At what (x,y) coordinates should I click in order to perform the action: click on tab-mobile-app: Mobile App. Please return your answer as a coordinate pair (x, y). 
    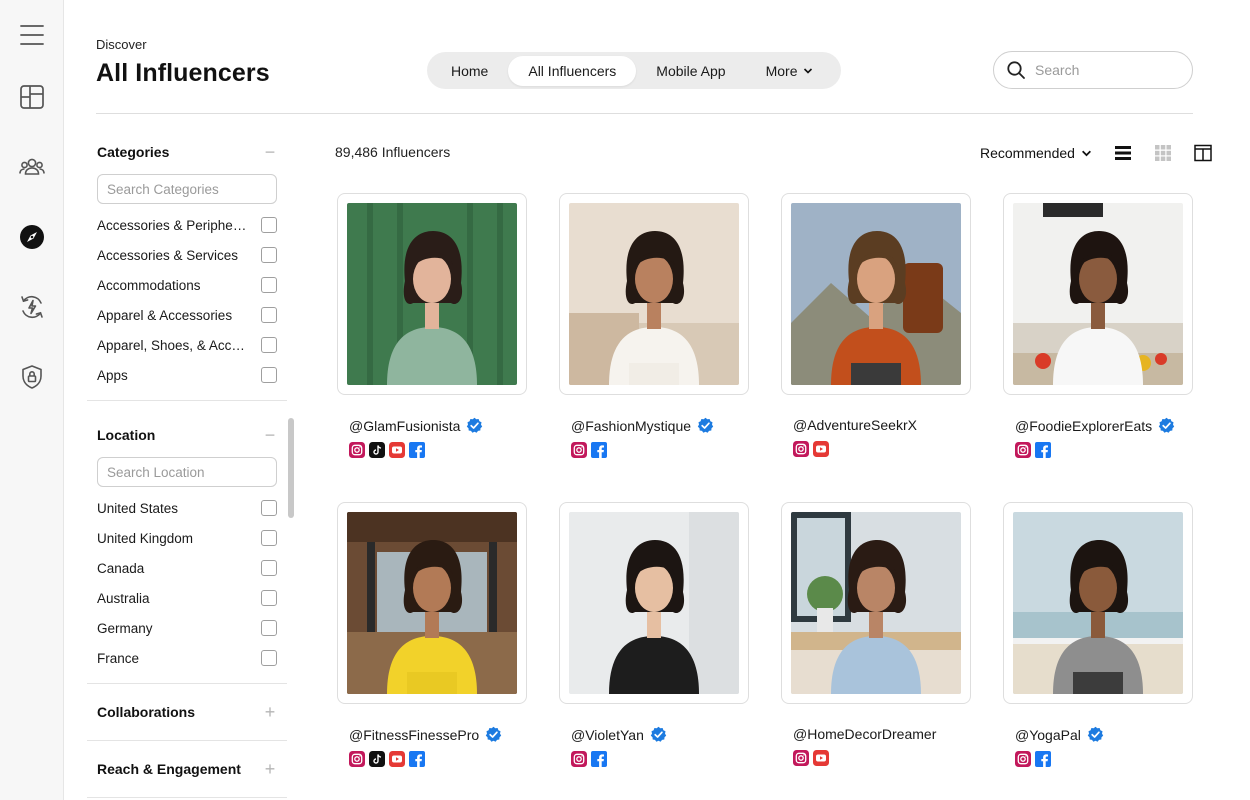
    Looking at the image, I should click on (690, 71).